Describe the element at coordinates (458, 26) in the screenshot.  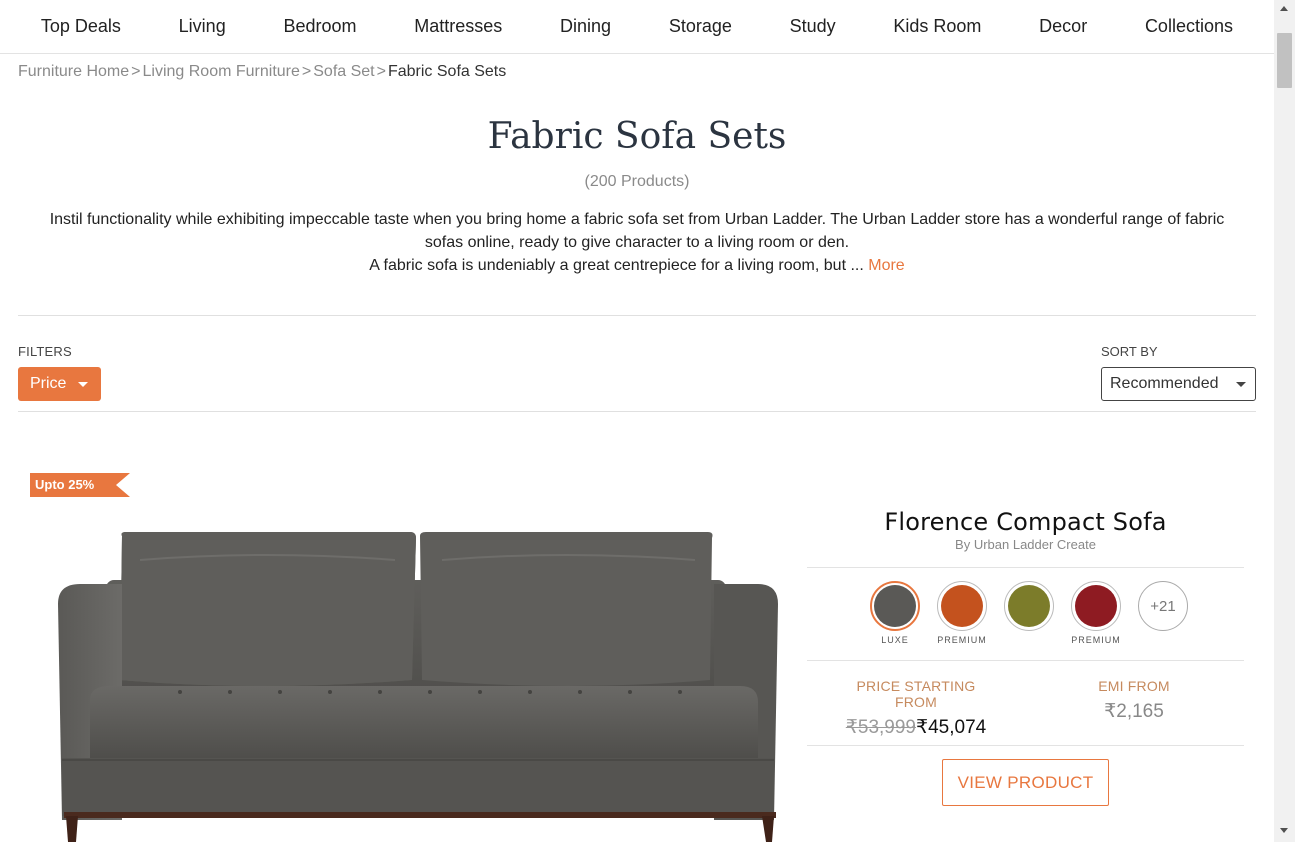
I see `nav-mattresses: Mattresses` at that location.